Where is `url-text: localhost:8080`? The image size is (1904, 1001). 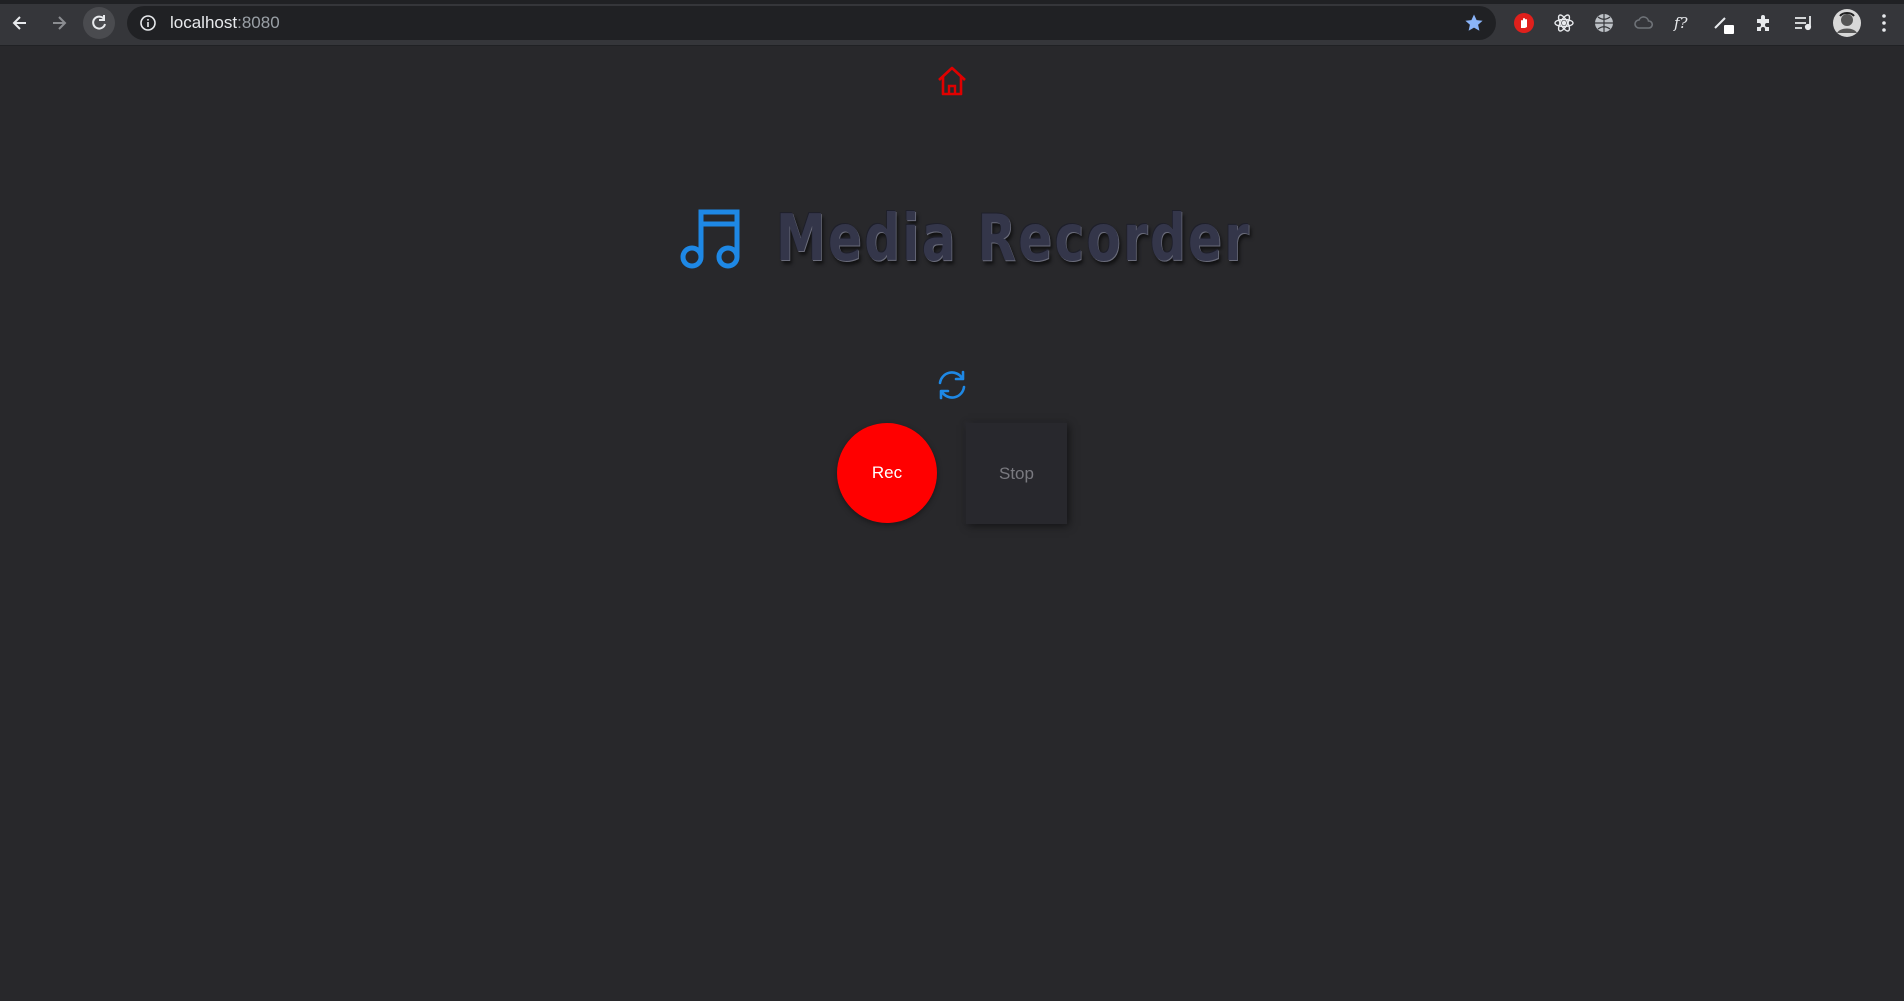
url-text: localhost:8080 is located at coordinates (225, 23).